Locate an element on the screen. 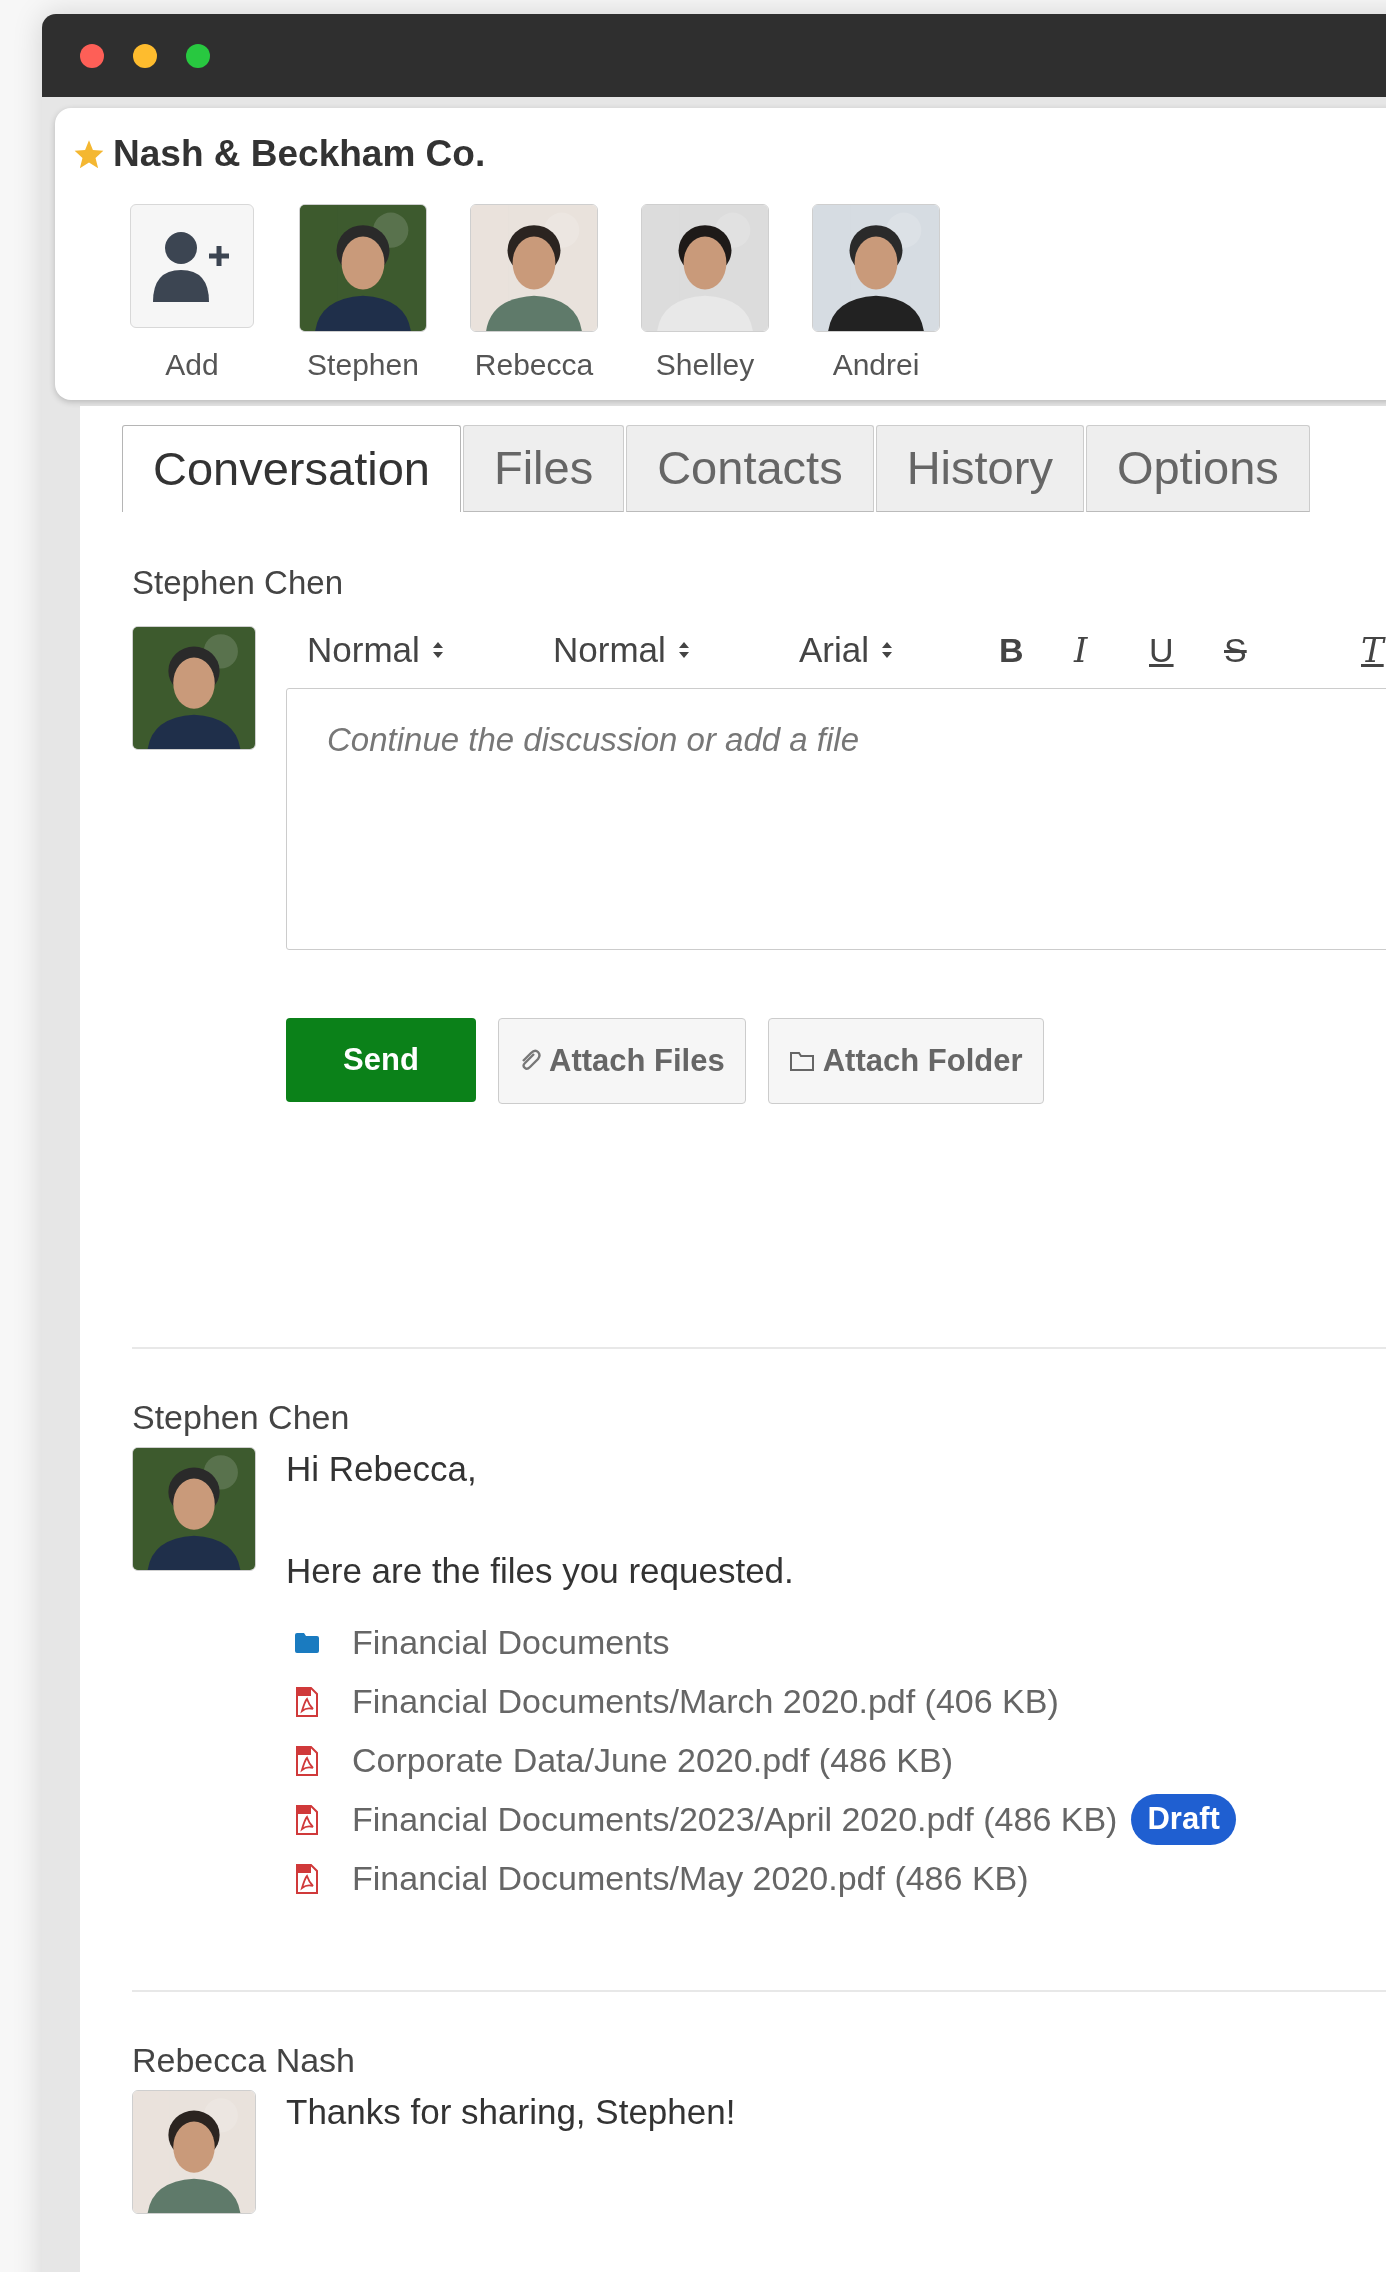 The width and height of the screenshot is (1386, 2272). format-select: Arial is located at coordinates (846, 650).